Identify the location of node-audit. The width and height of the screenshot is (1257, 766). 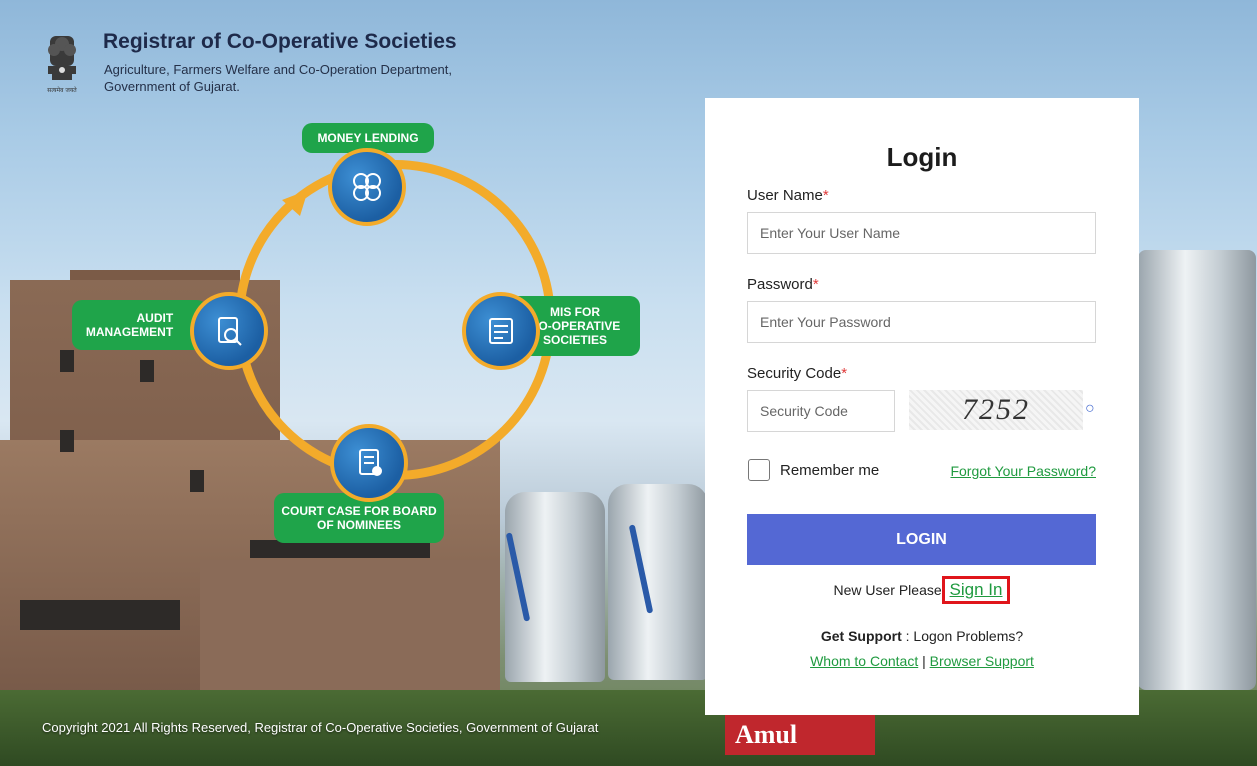
(229, 331).